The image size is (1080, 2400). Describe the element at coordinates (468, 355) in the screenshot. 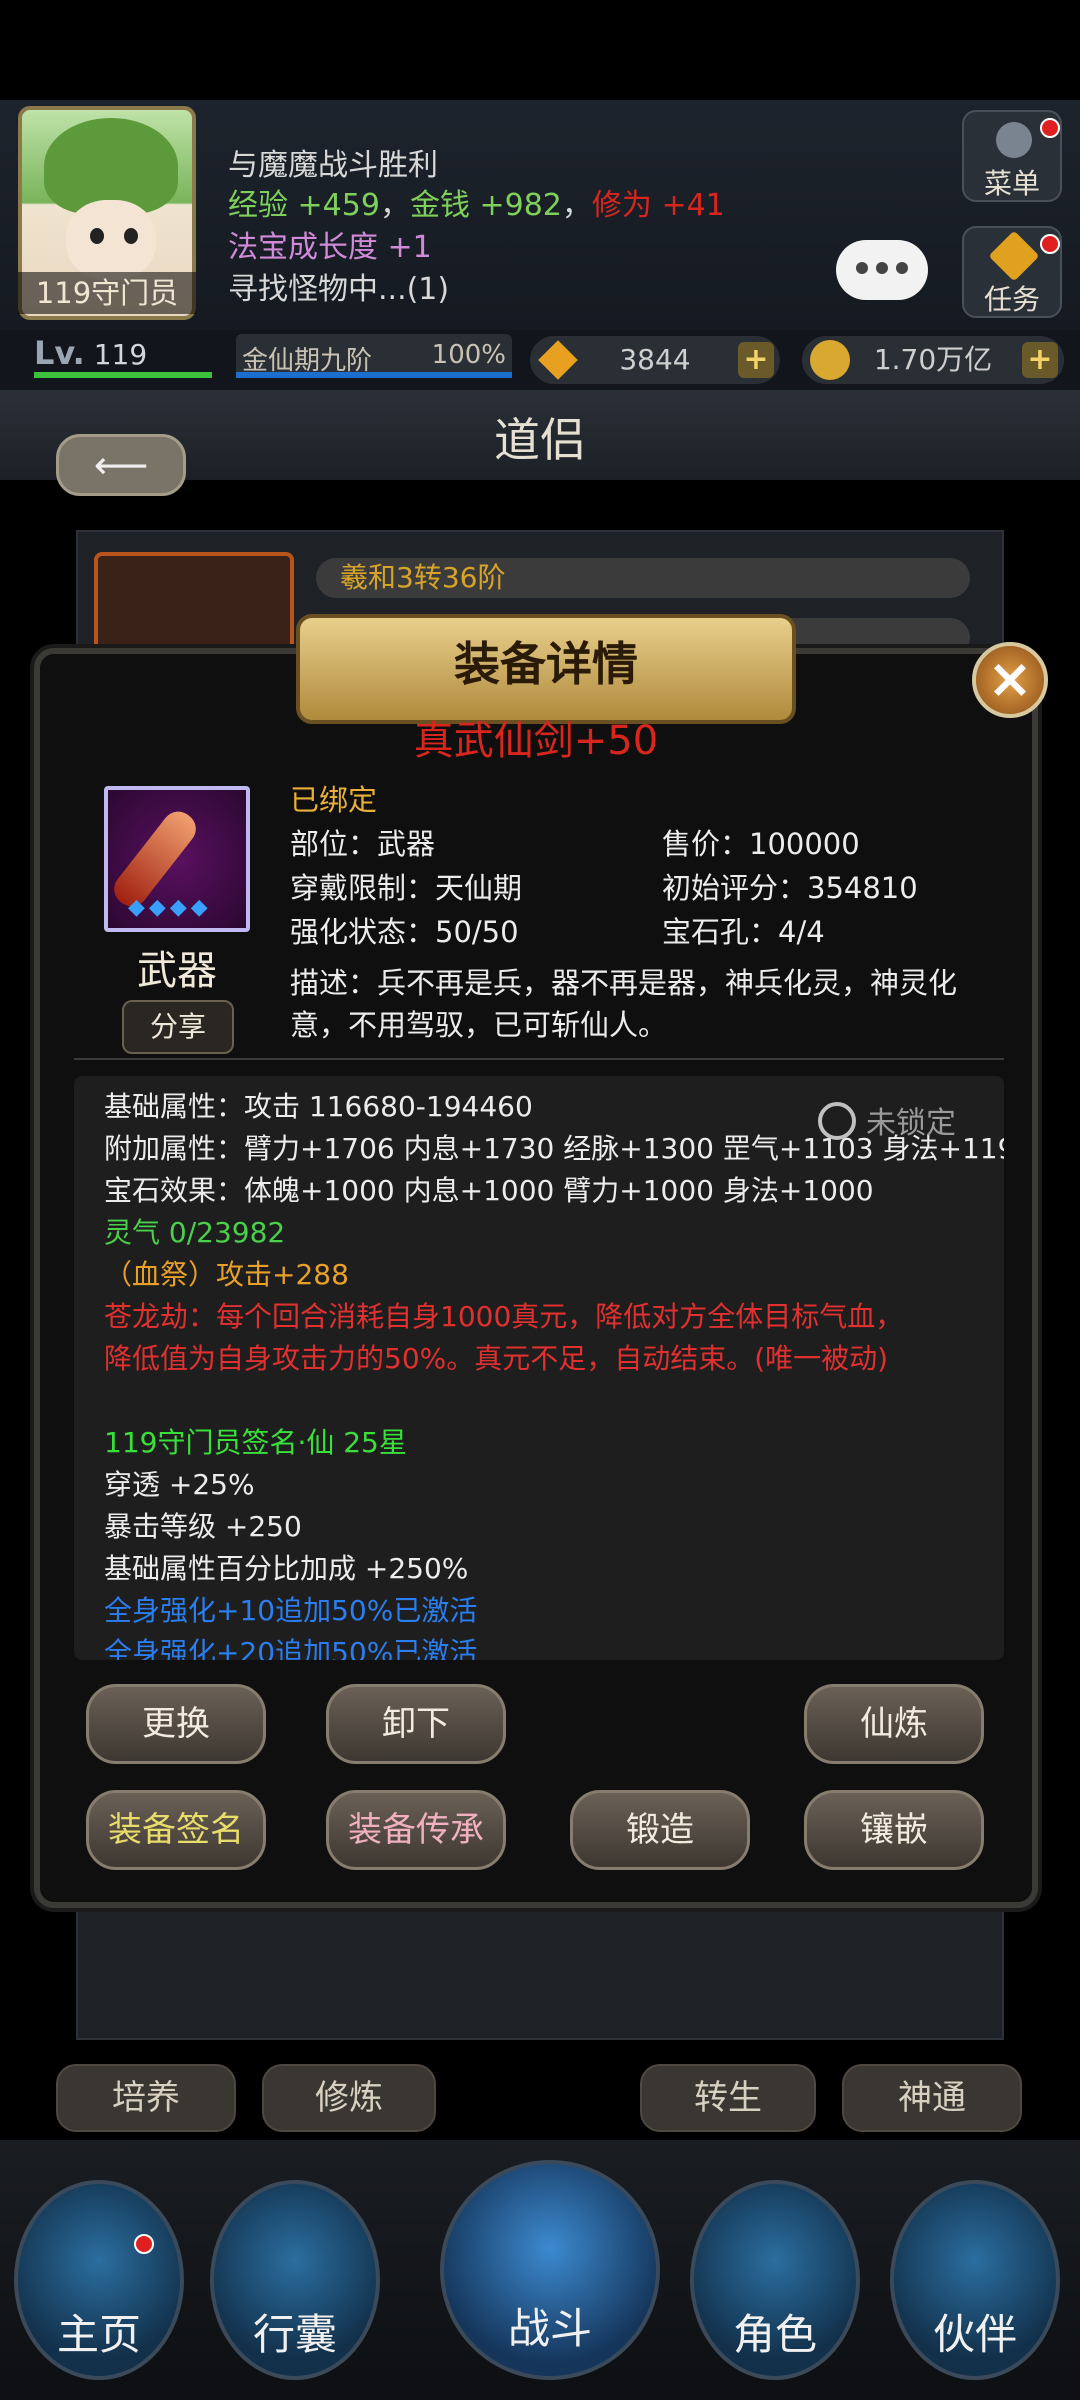

I see `realm-progress: 100%` at that location.